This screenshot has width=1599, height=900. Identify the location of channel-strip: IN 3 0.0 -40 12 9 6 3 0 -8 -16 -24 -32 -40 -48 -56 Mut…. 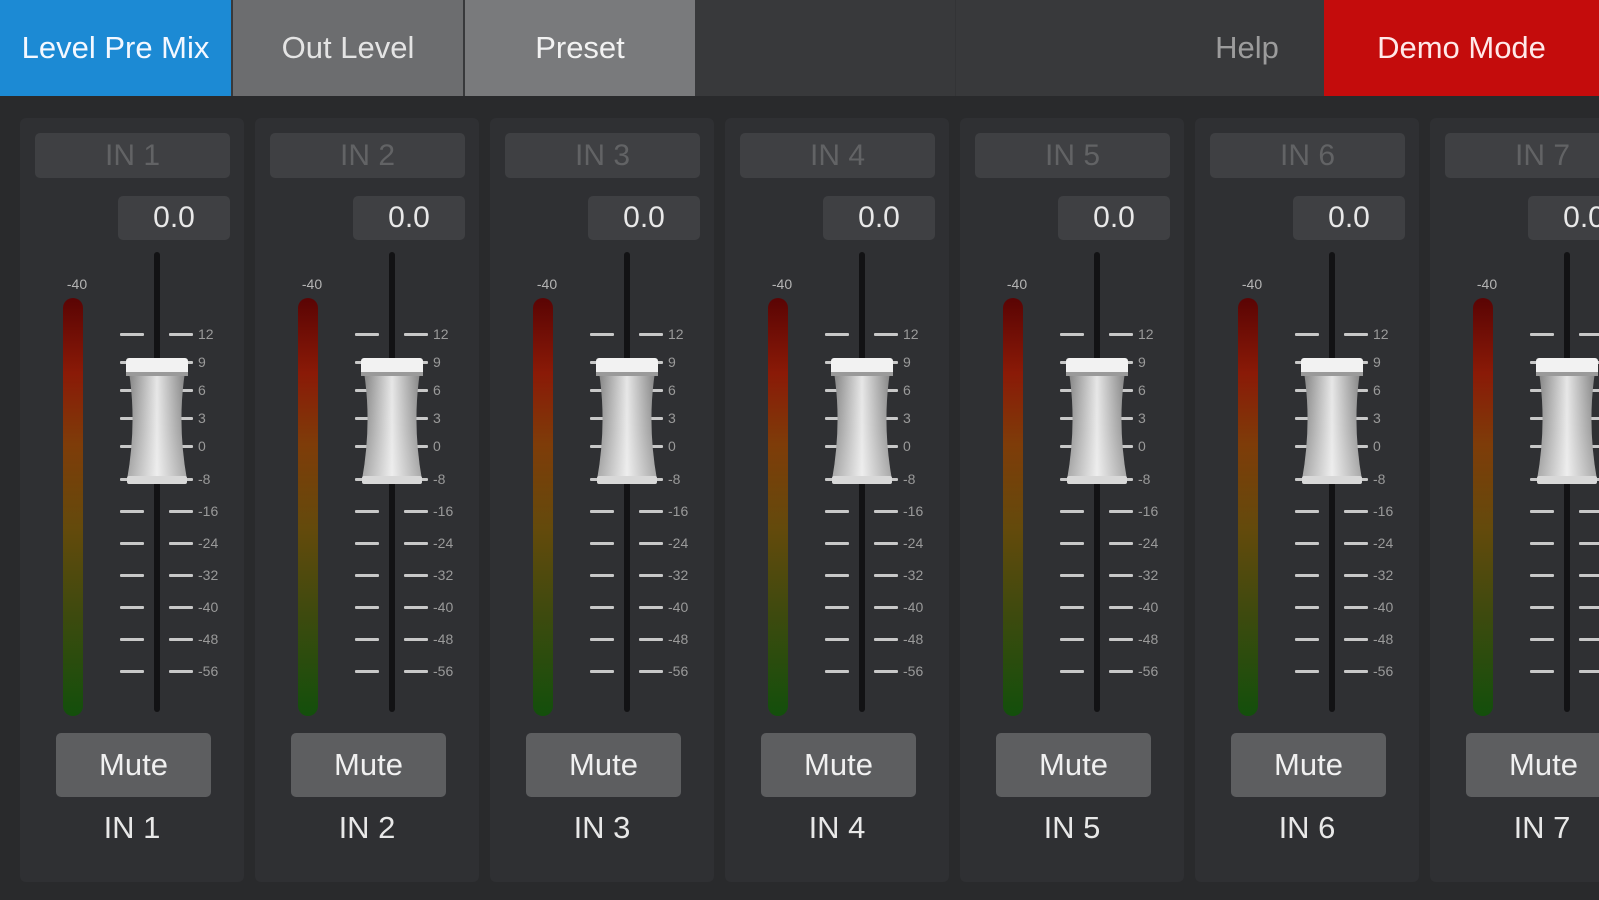
(602, 500).